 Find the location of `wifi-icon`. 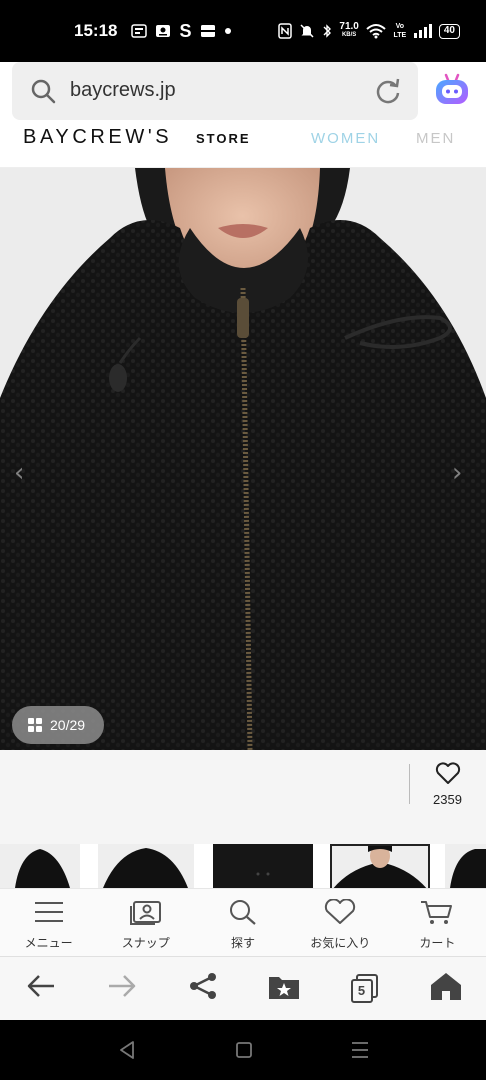

wifi-icon is located at coordinates (376, 31).